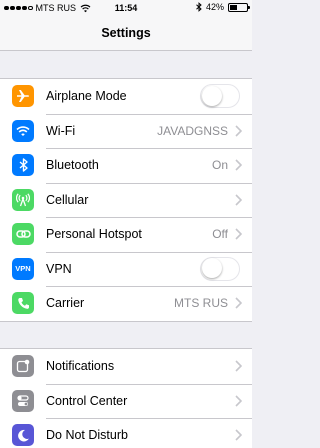  I want to click on airplane-mode-label: Airplane Mode, so click(86, 96).